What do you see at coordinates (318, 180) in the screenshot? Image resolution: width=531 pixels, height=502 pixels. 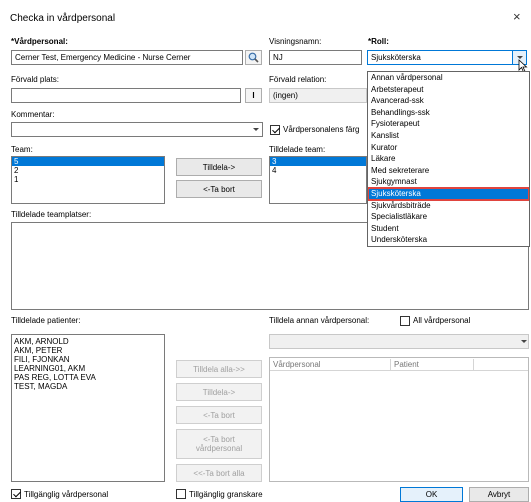 I see `assigned-team-list: 3 4` at bounding box center [318, 180].